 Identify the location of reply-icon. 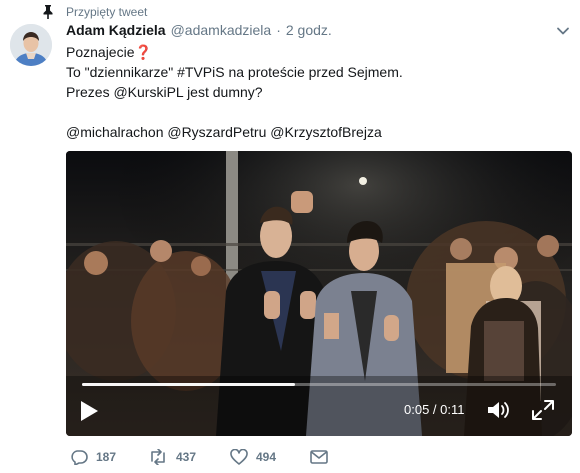
(79, 457).